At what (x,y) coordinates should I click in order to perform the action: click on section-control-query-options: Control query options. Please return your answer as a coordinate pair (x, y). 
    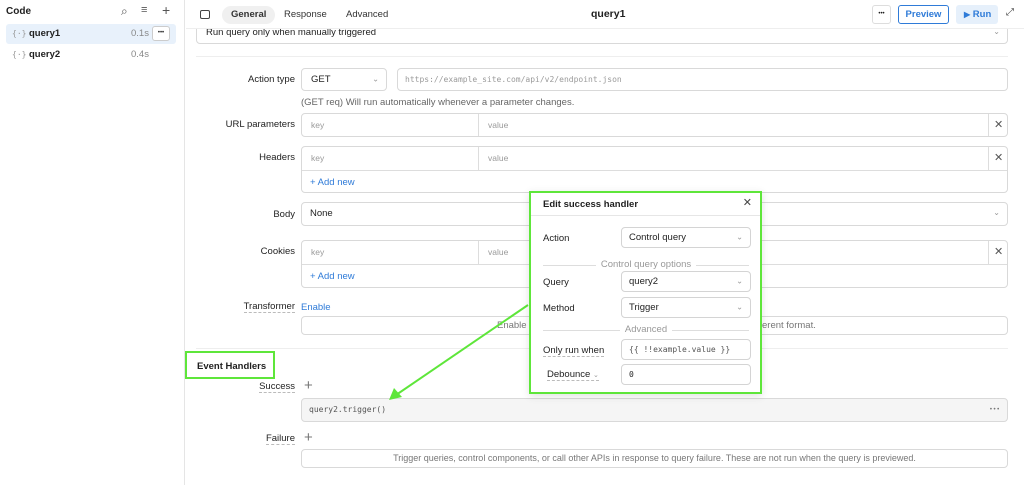
    Looking at the image, I should click on (646, 264).